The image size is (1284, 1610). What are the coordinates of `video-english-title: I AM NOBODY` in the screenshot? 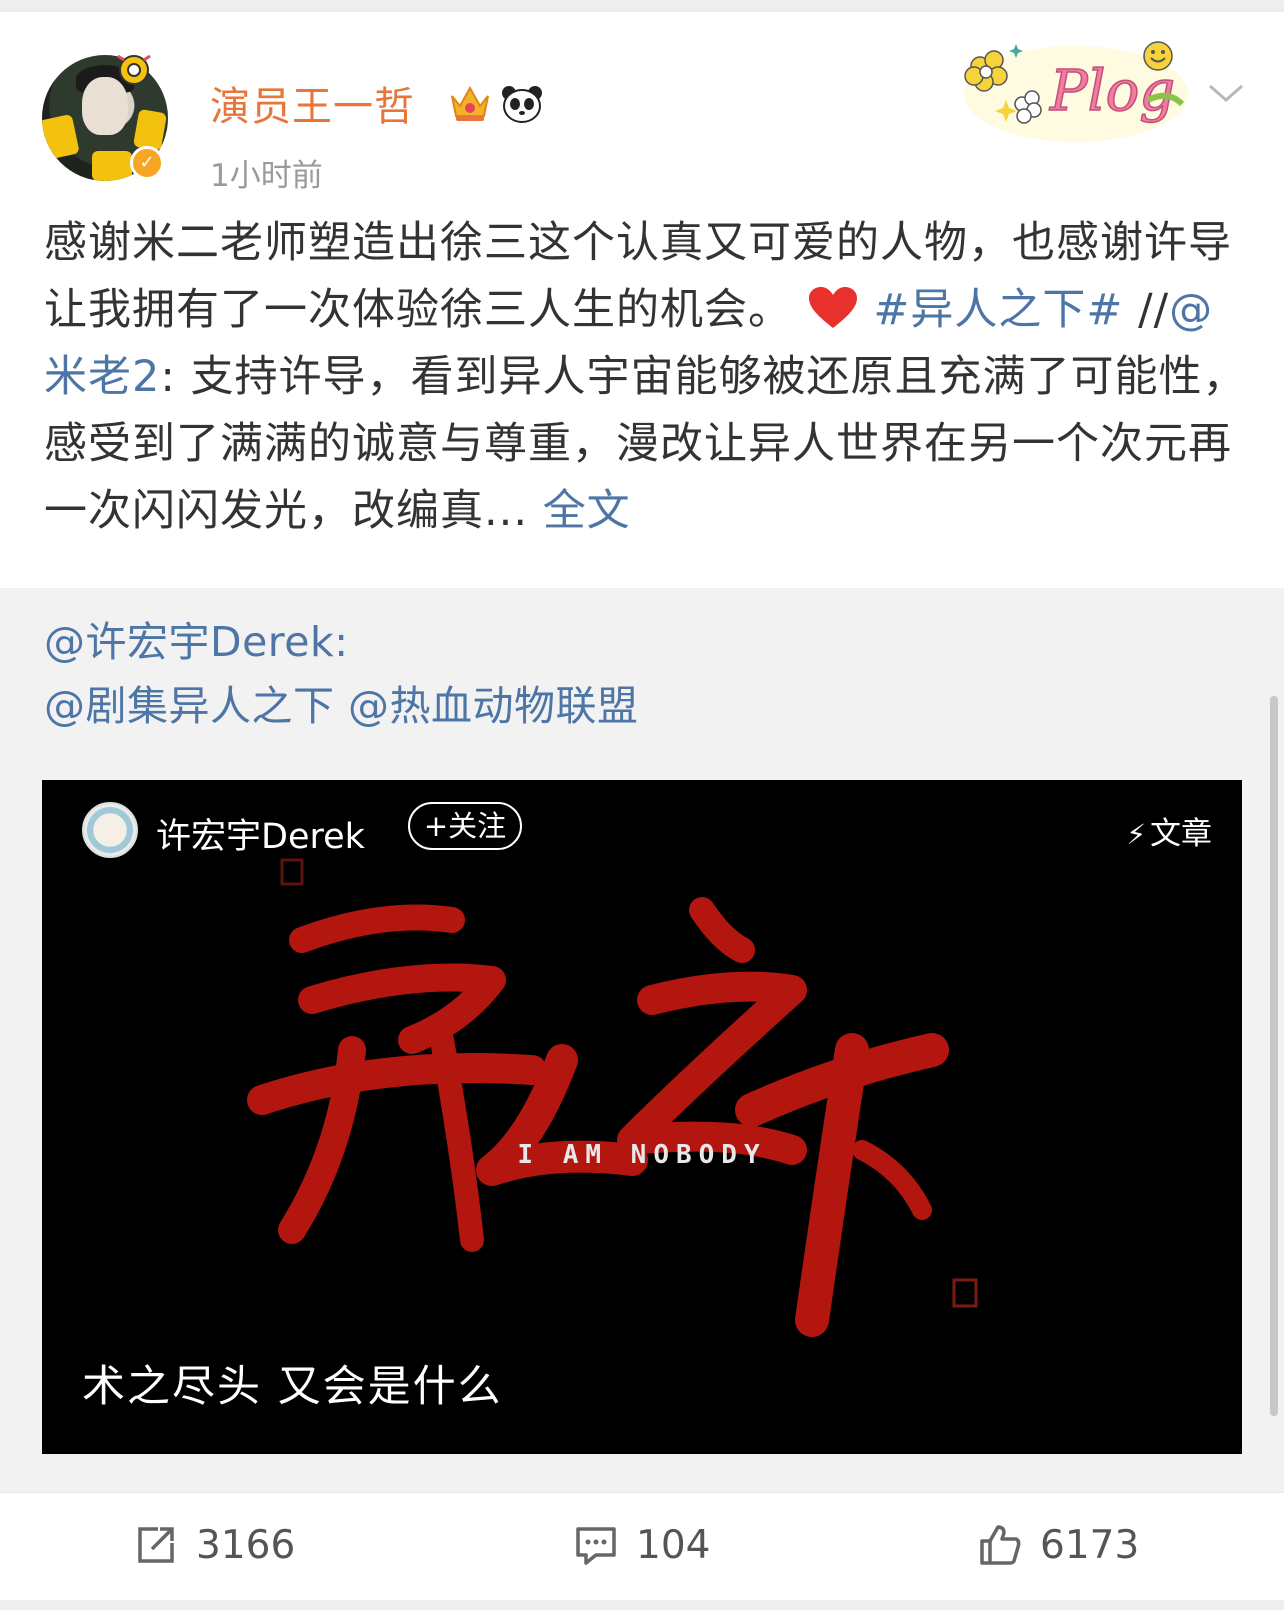 It's located at (642, 1155).